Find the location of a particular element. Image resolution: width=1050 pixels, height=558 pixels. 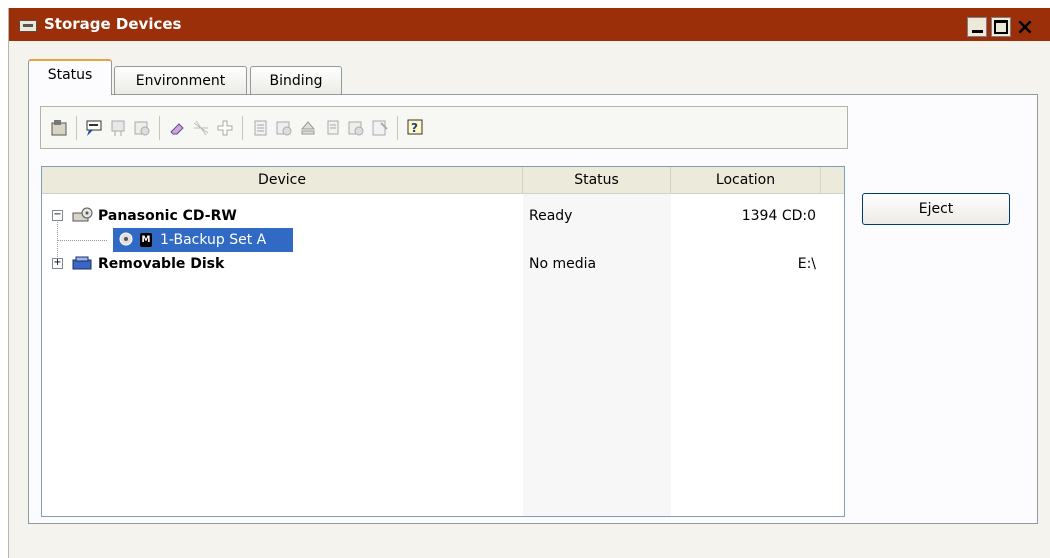

help-icon: ? is located at coordinates (415, 128).